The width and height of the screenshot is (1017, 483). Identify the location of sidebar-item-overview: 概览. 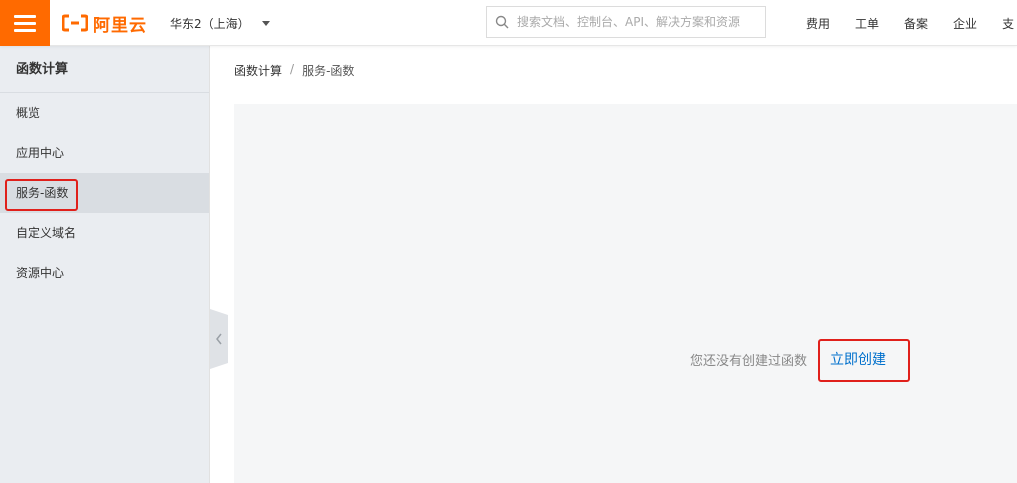
(104, 113).